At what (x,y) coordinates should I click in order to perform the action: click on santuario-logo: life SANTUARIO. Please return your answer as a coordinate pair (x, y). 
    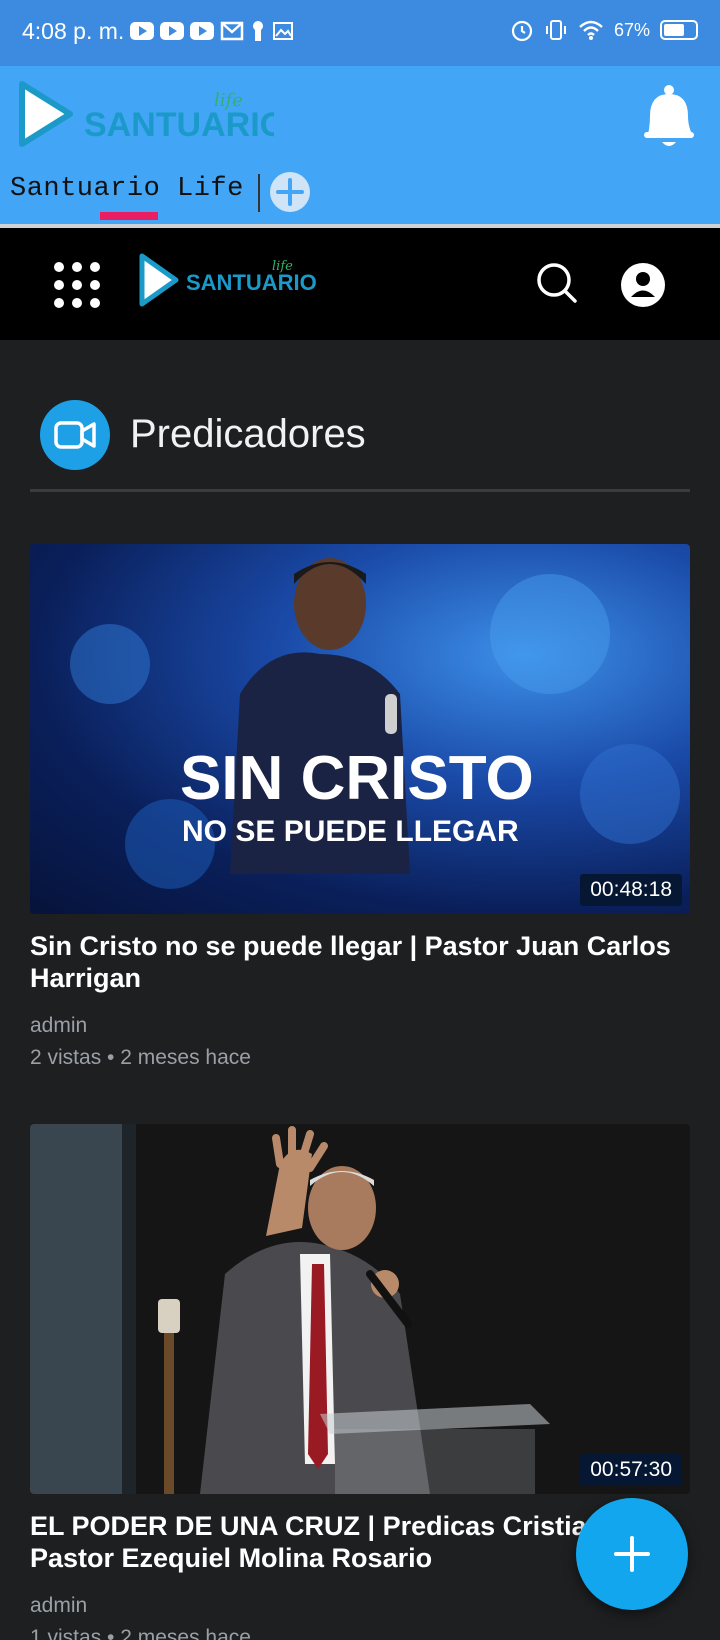
    Looking at the image, I should click on (152, 114).